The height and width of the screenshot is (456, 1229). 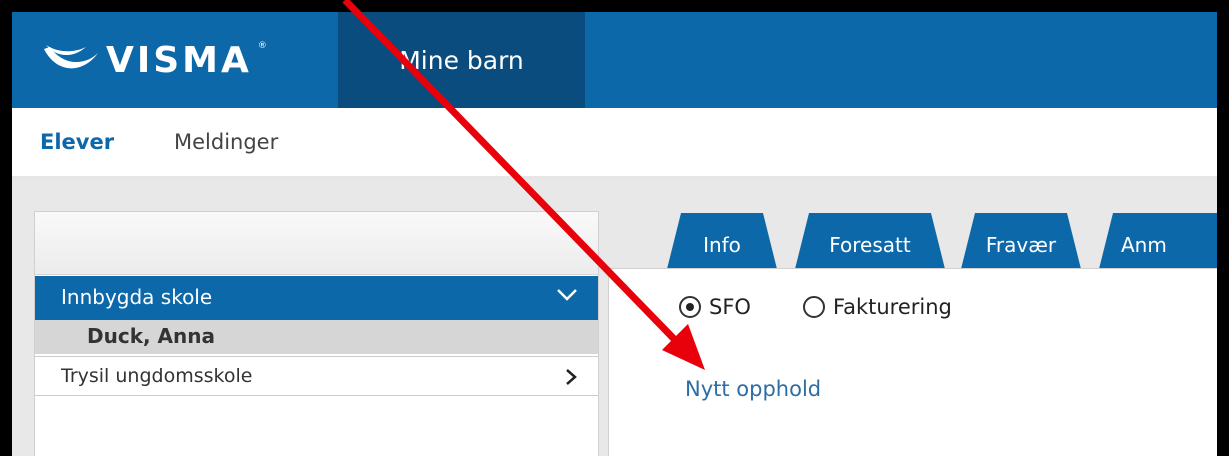 What do you see at coordinates (690, 307) in the screenshot?
I see `radio-sfo` at bounding box center [690, 307].